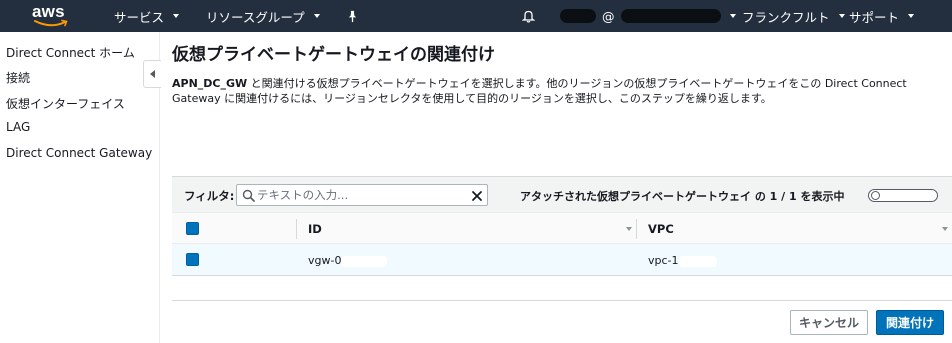 The height and width of the screenshot is (343, 952). Describe the element at coordinates (210, 83) in the screenshot. I see `gateway-name: APN_DC_GW` at that location.